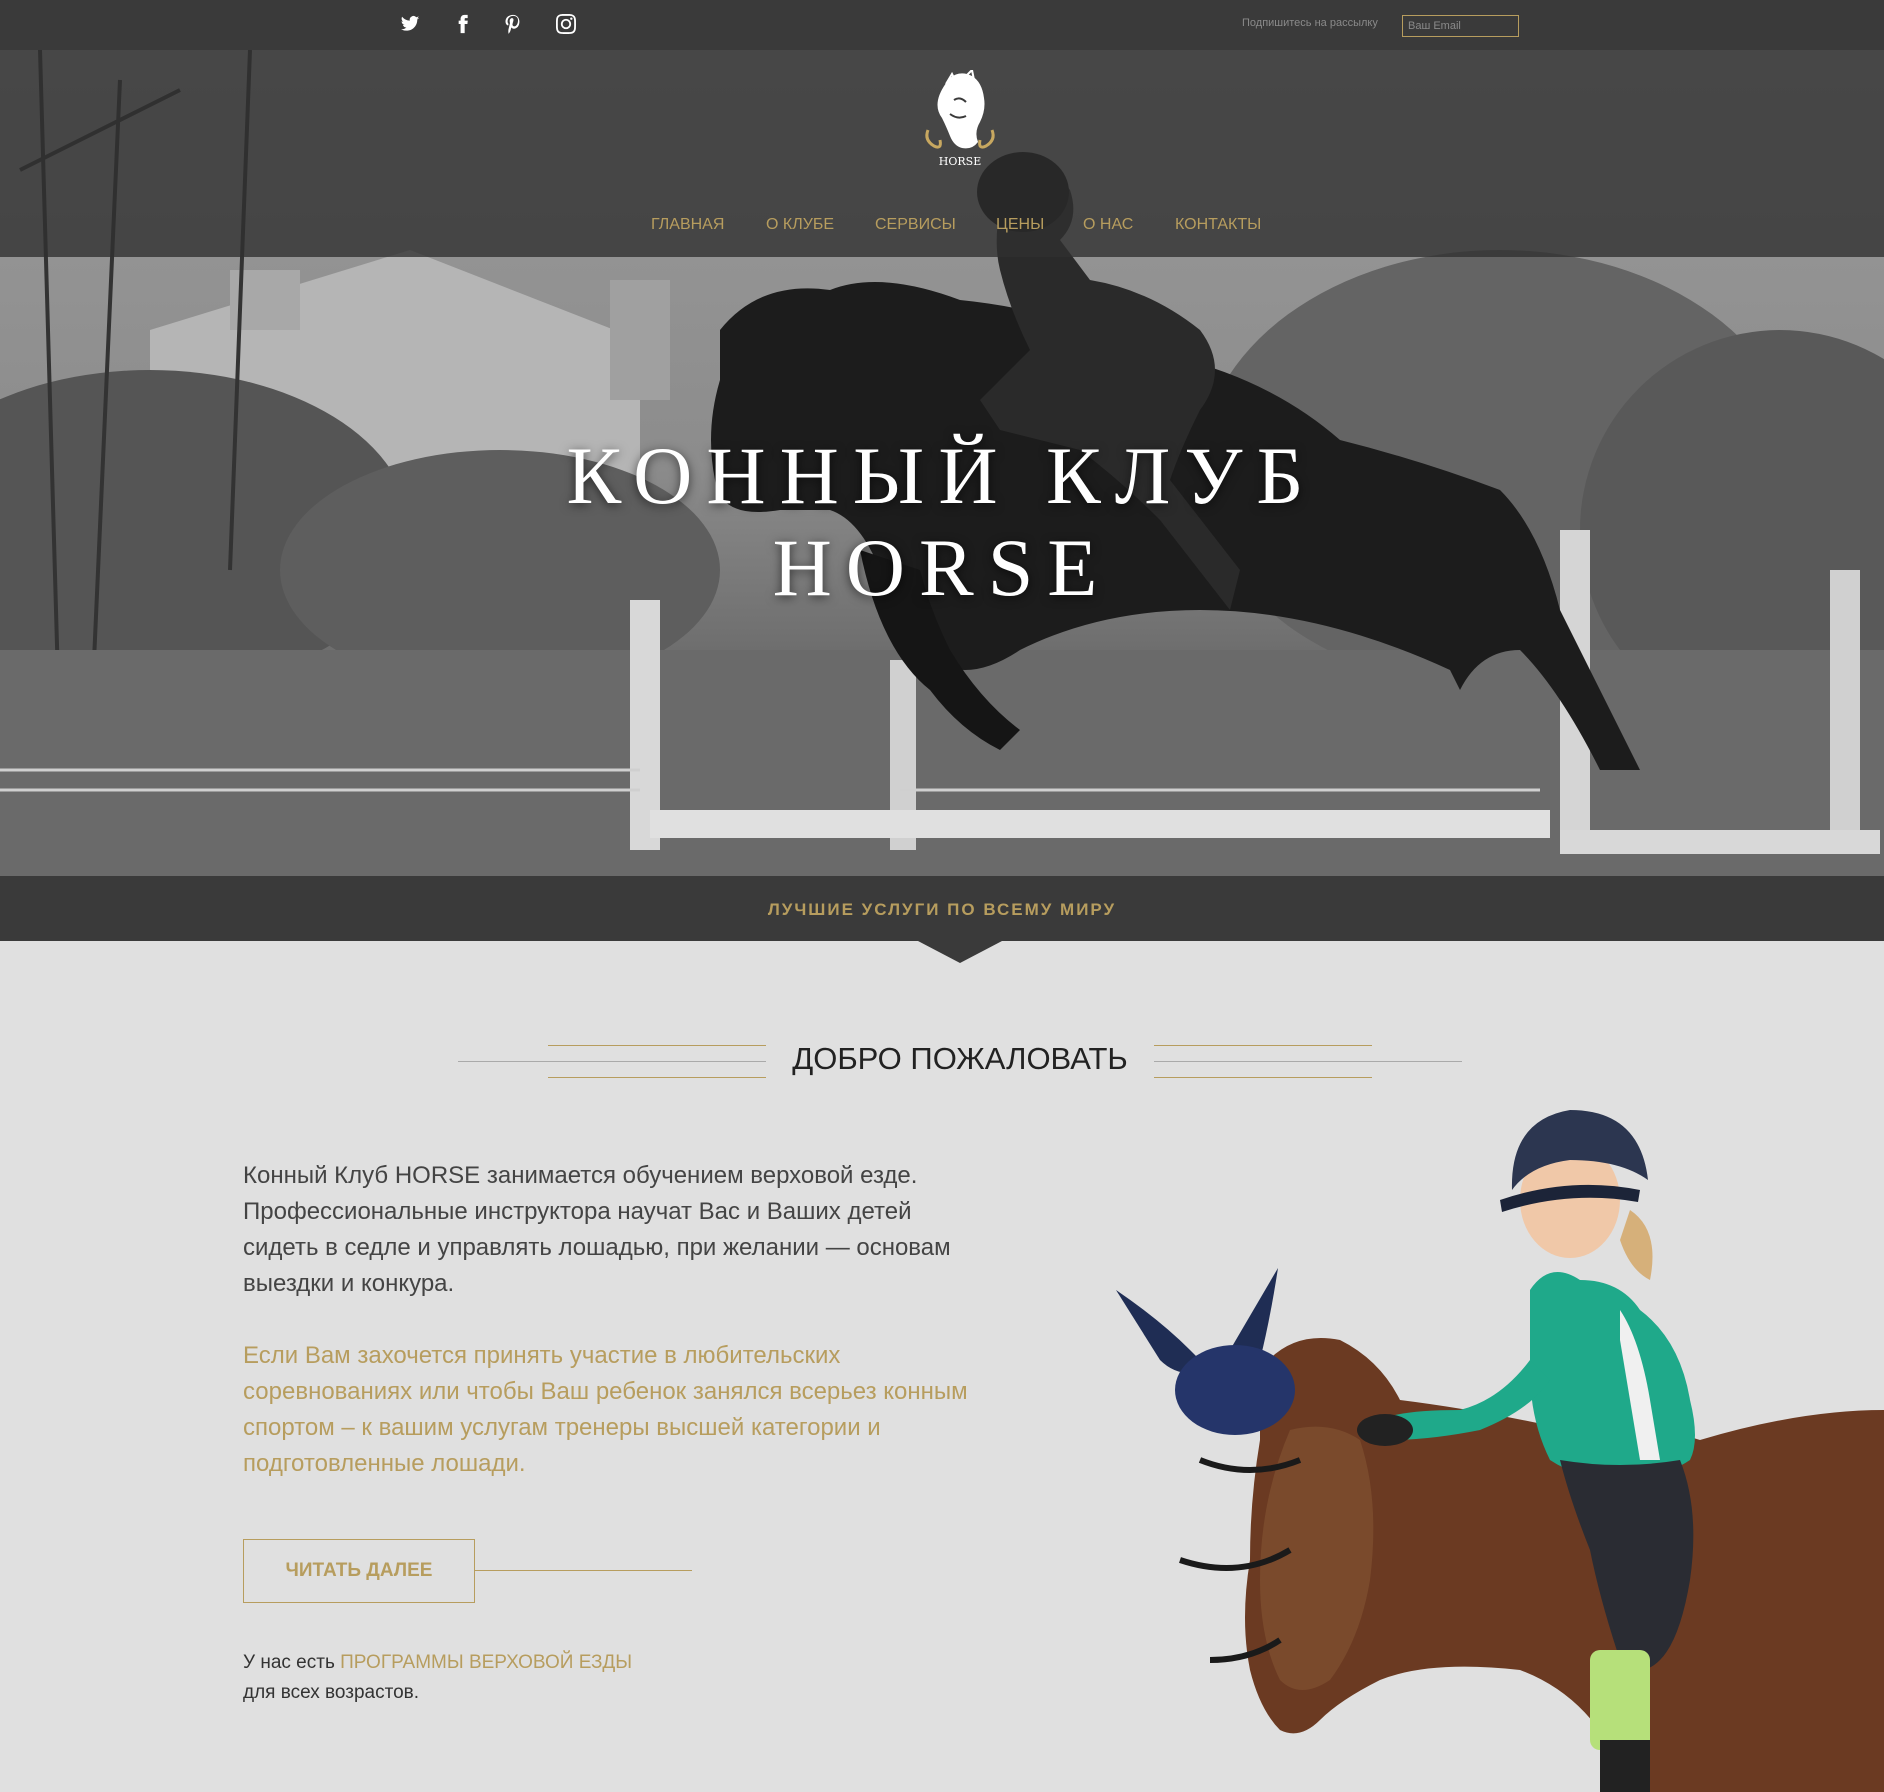  Describe the element at coordinates (942, 475) in the screenshot. I see `hero-title-line1: КОННЫЙ КЛУБ` at that location.